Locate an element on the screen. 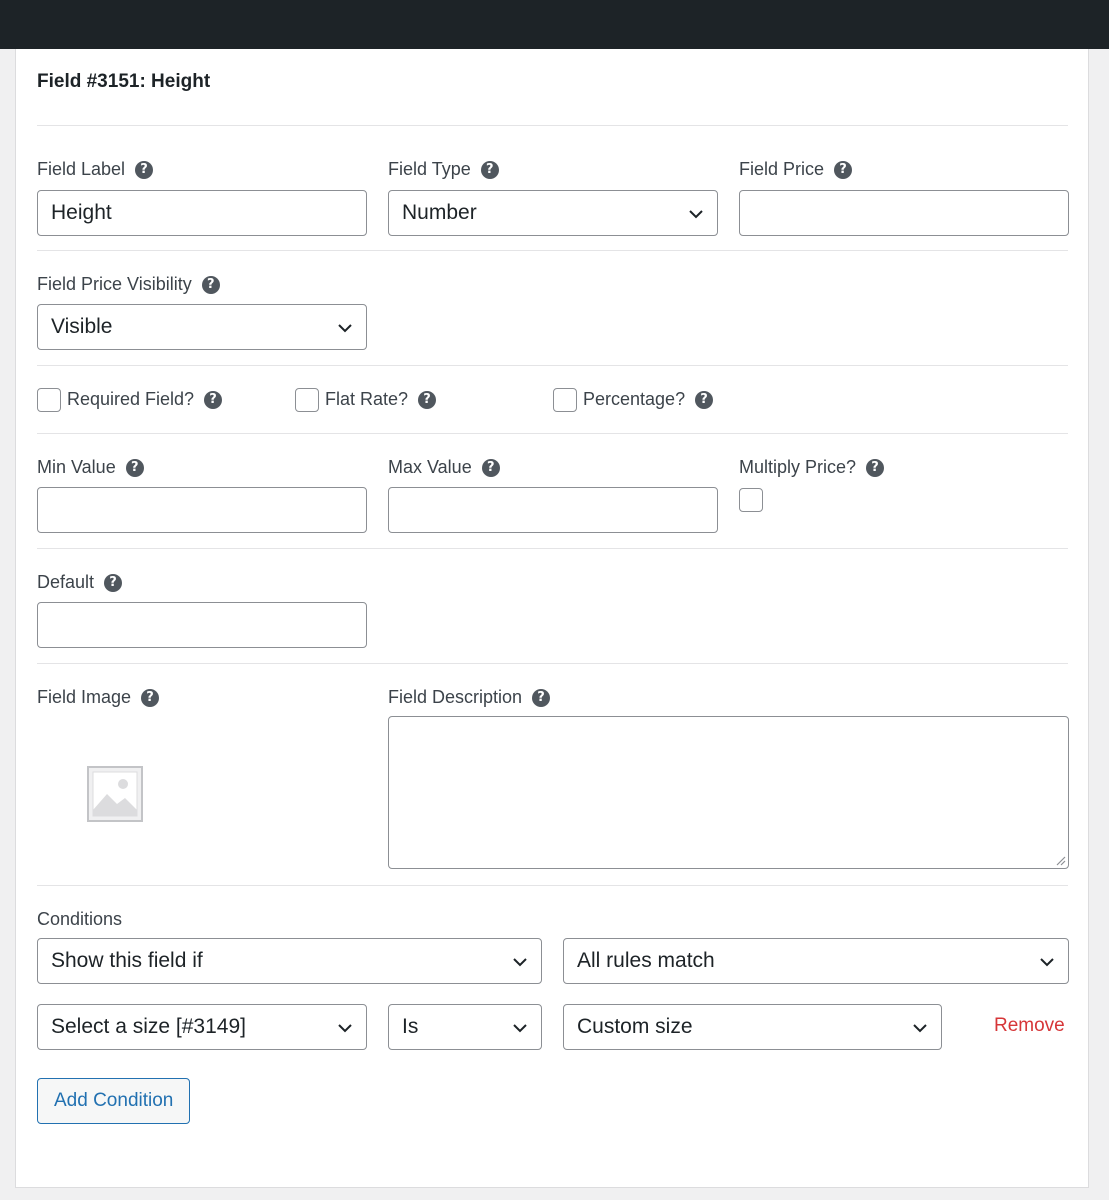 The height and width of the screenshot is (1200, 1109). field-heading: Field #3151: Height is located at coordinates (124, 81).